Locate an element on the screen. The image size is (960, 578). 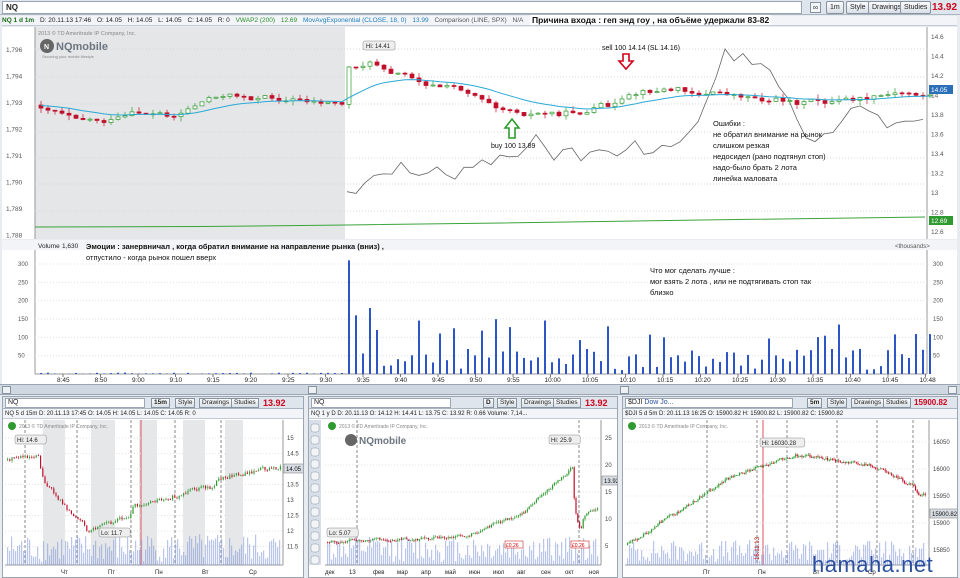
info-vwap: VWAP2 (200) is located at coordinates (256, 20).